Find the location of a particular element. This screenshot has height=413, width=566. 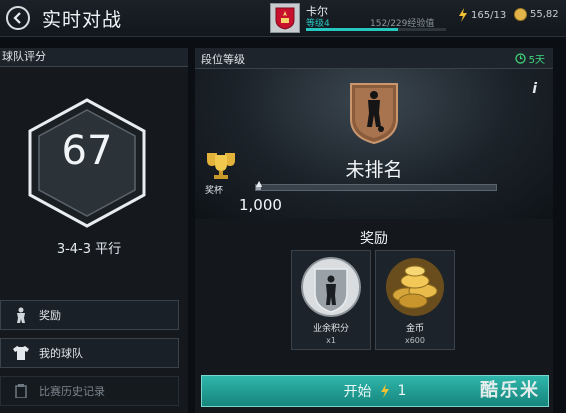

team-rating-title: 球队评分 is located at coordinates (94, 57).